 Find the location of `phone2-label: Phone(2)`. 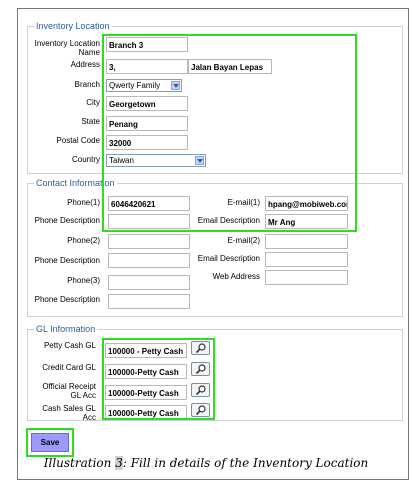

phone2-label: Phone(2) is located at coordinates (83, 240).